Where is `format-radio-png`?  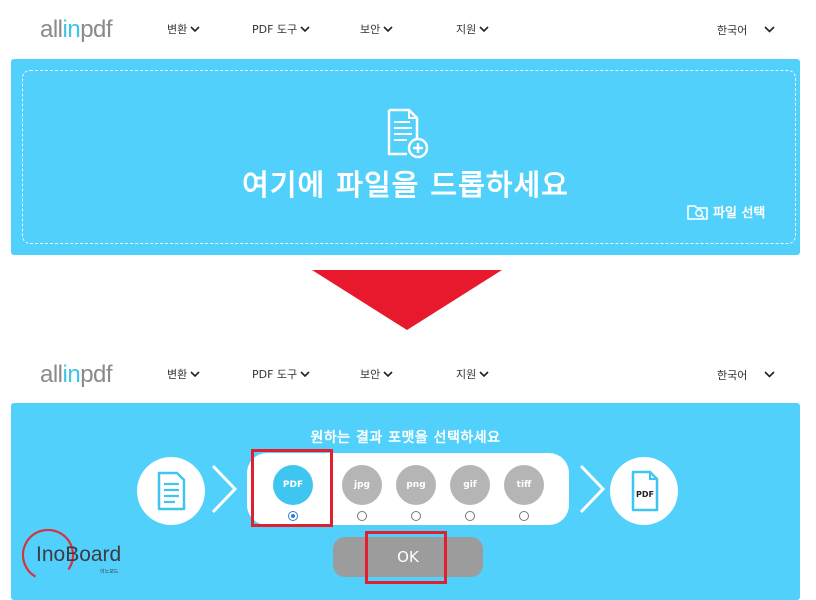
format-radio-png is located at coordinates (416, 516).